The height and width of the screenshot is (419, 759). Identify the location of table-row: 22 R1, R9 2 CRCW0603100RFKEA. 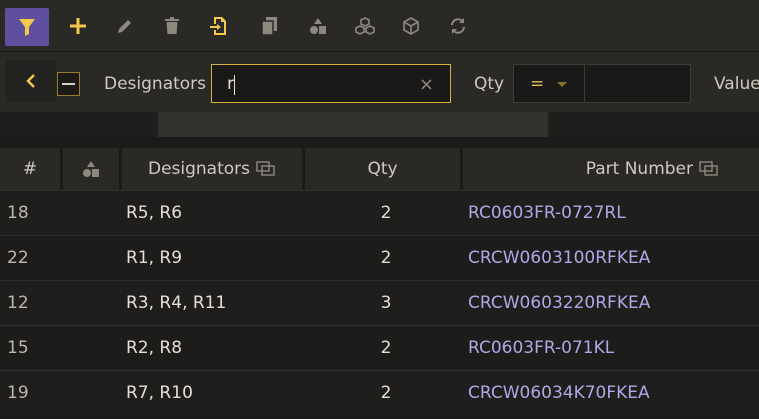
(379, 257).